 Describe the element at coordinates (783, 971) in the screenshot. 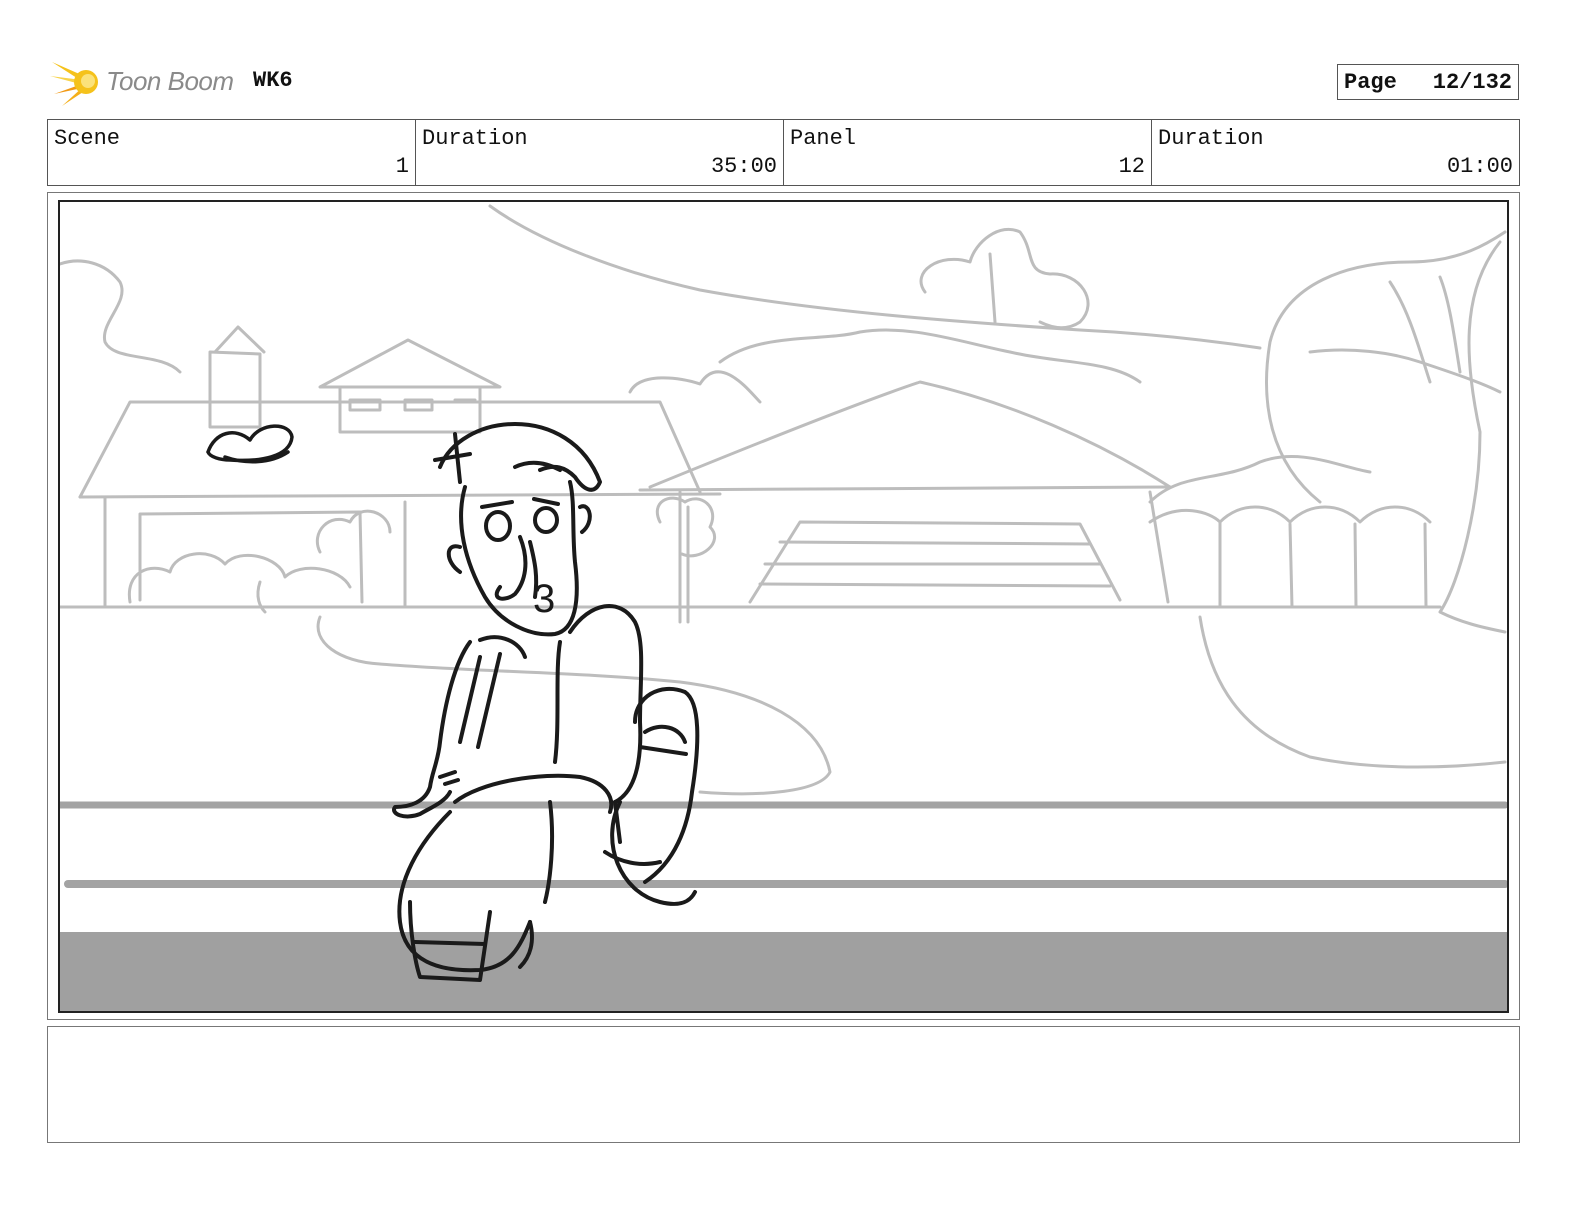

I see `street-fill` at that location.